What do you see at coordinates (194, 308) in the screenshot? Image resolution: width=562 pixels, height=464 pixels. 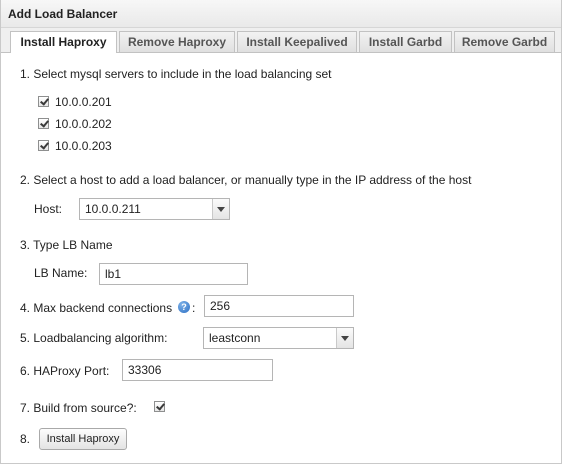 I see `step4-colon: :` at bounding box center [194, 308].